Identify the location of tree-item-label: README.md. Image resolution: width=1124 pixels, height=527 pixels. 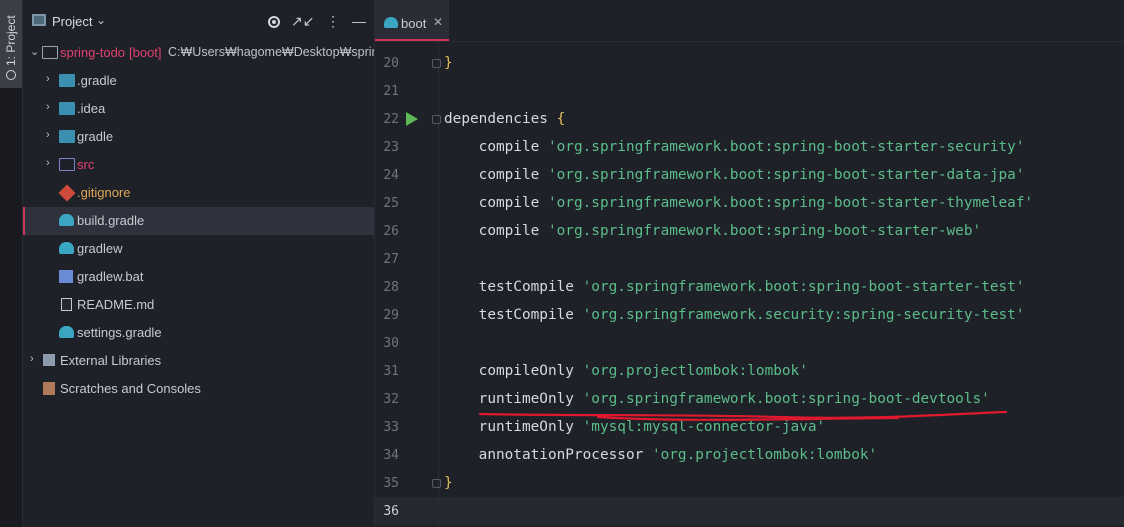
(116, 304).